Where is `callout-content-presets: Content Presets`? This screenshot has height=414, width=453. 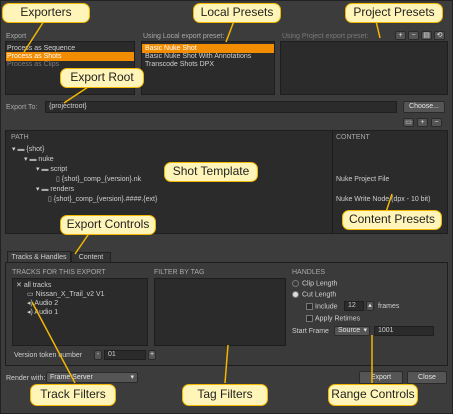 callout-content-presets: Content Presets is located at coordinates (392, 220).